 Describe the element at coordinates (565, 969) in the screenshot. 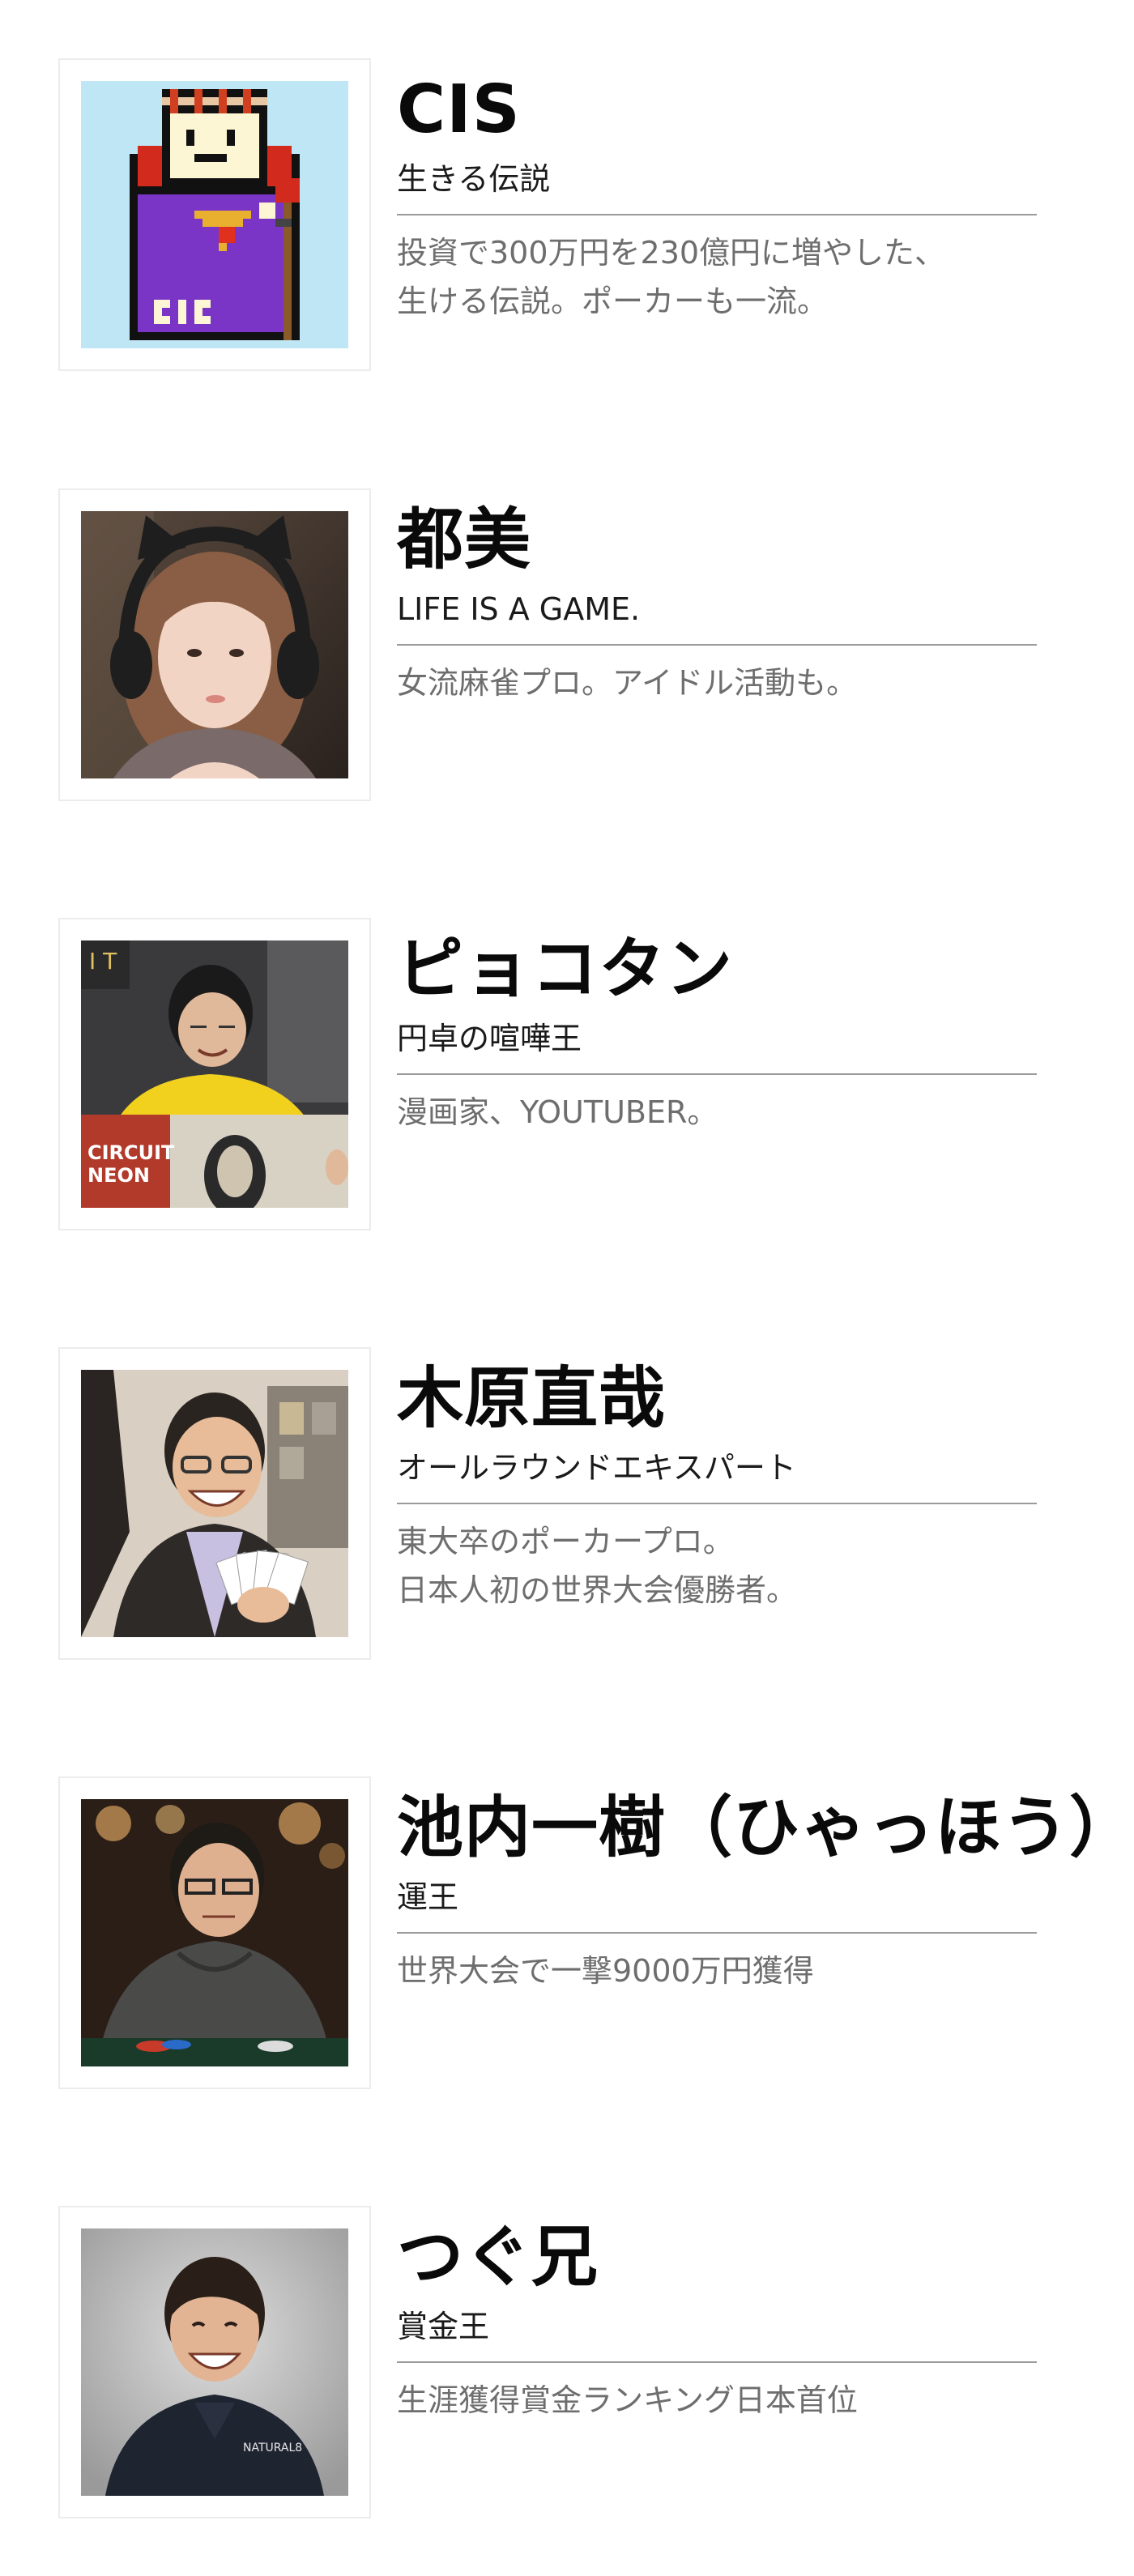

I see `profile-name: ピョコタン` at that location.